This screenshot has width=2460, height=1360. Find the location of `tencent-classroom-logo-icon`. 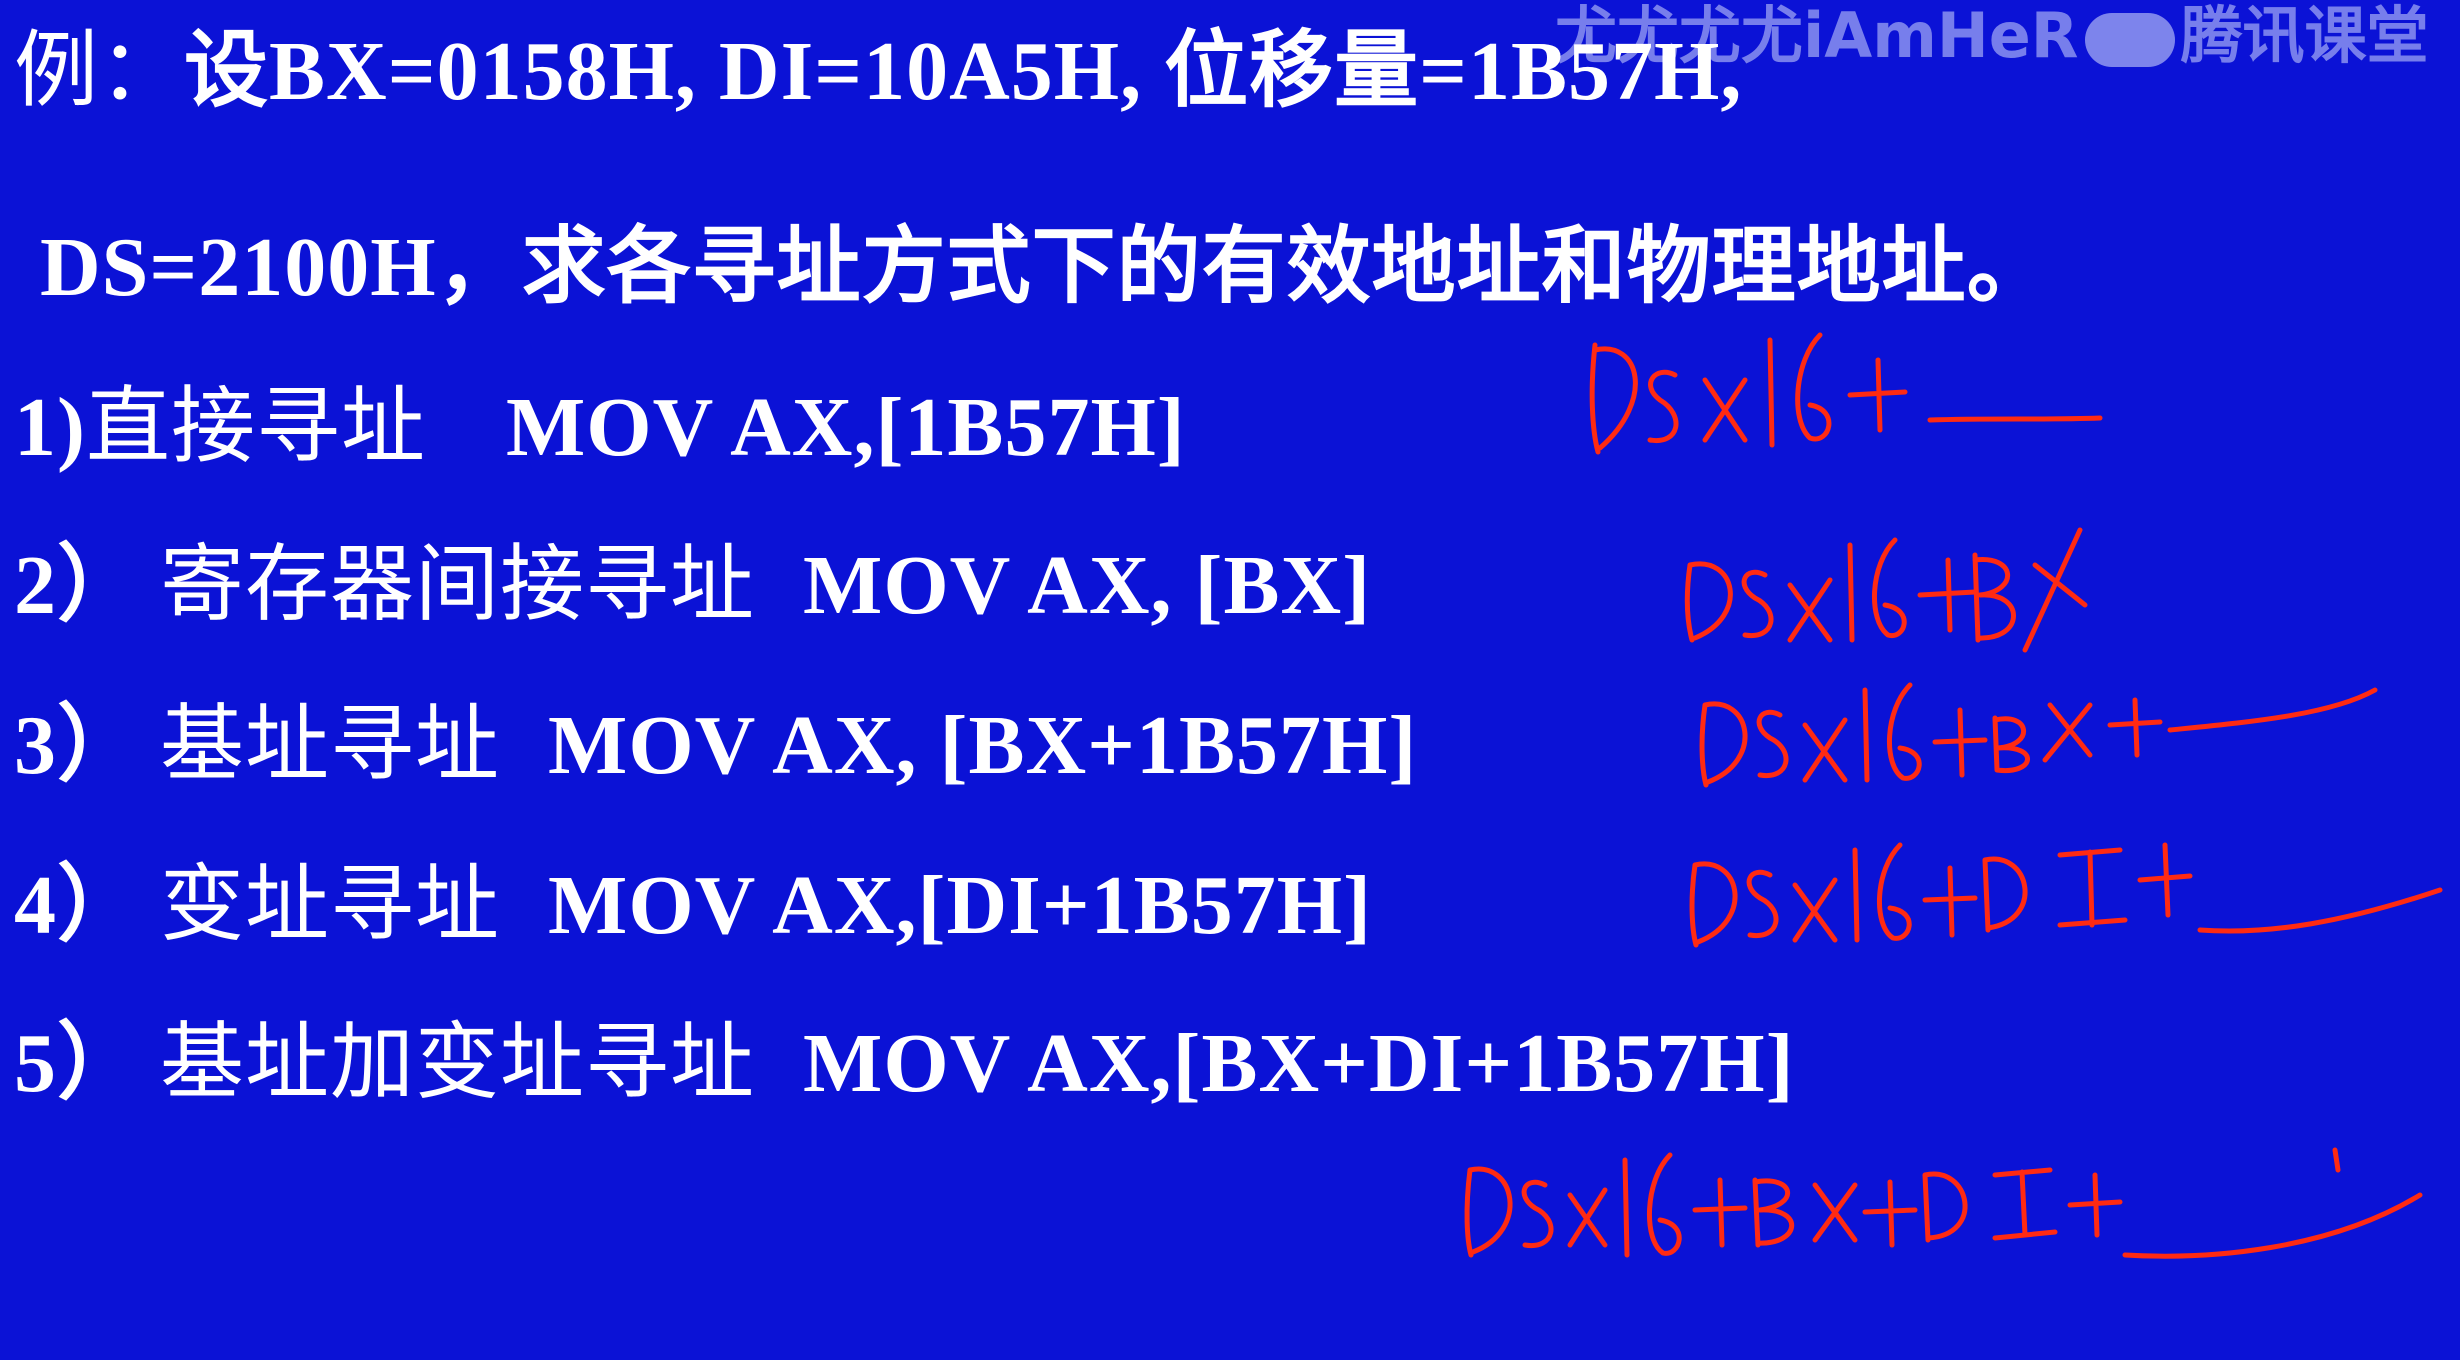

tencent-classroom-logo-icon is located at coordinates (2129, 39).